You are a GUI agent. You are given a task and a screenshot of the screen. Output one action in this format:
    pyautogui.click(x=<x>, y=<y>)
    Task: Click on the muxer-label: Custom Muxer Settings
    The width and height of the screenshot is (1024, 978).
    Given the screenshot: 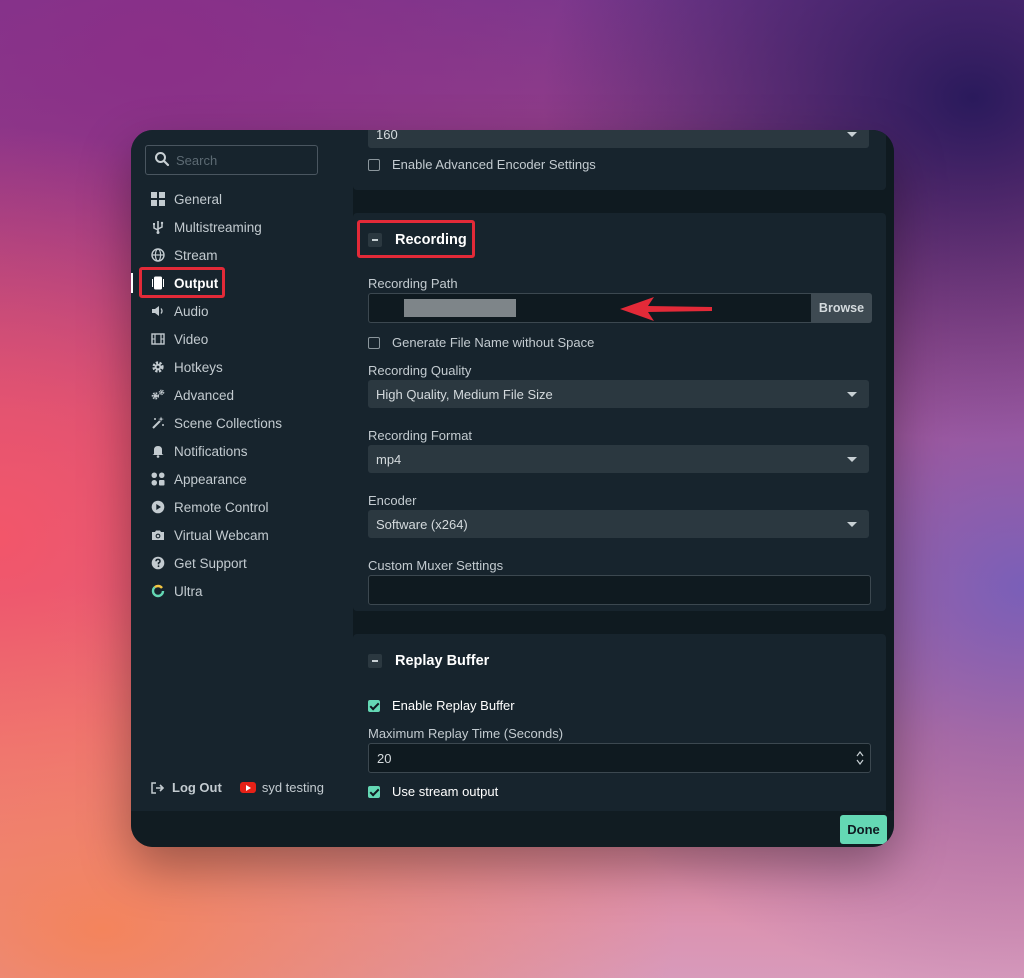 What is the action you would take?
    pyautogui.click(x=436, y=565)
    